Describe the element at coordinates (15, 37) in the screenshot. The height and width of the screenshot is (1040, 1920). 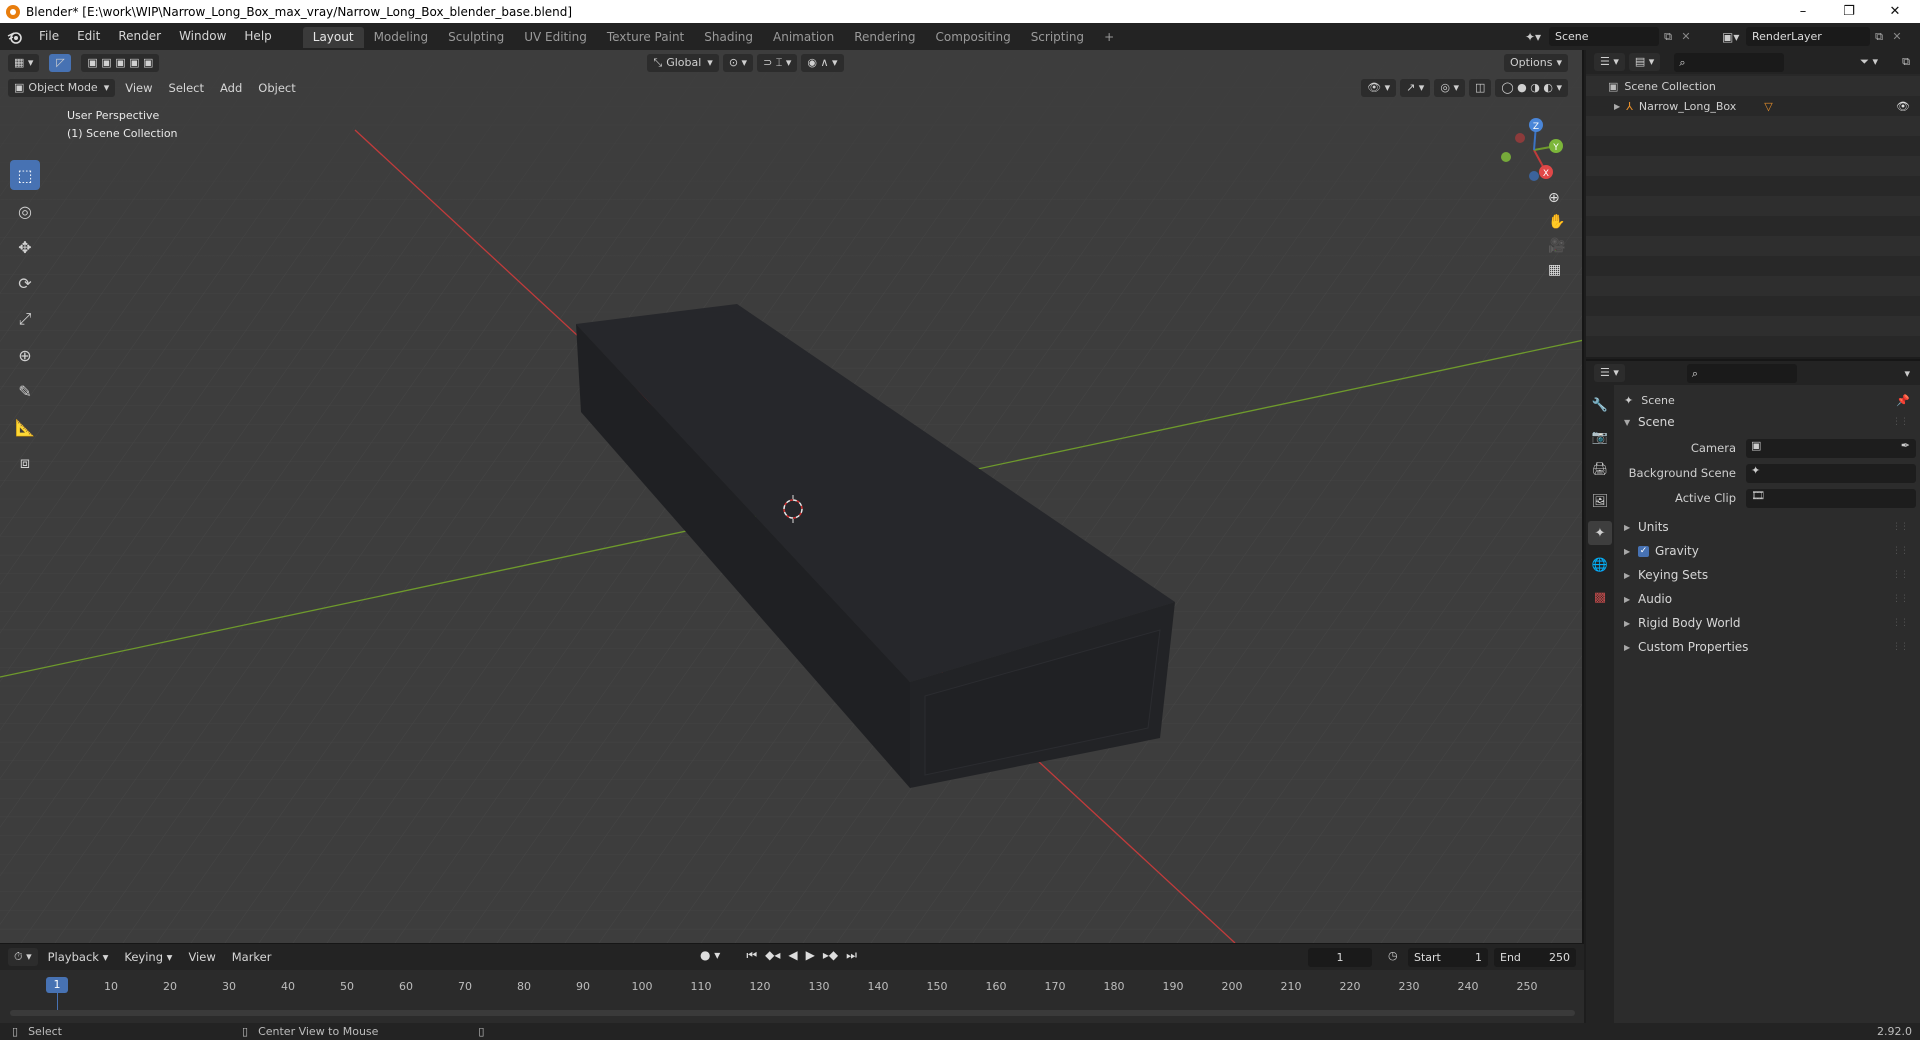
I see `blender-menu-icon` at that location.